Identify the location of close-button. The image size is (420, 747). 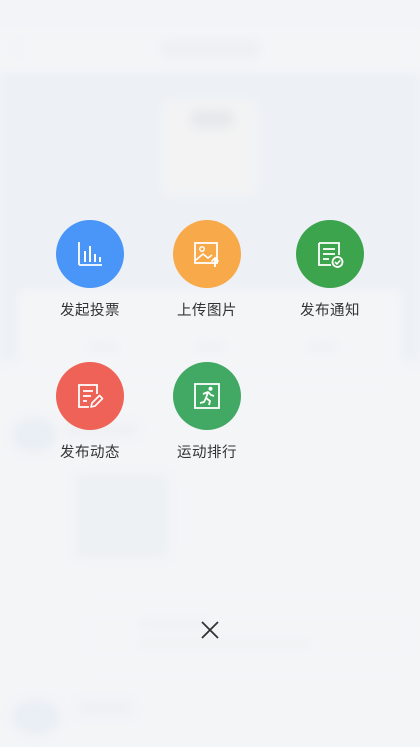
(210, 630).